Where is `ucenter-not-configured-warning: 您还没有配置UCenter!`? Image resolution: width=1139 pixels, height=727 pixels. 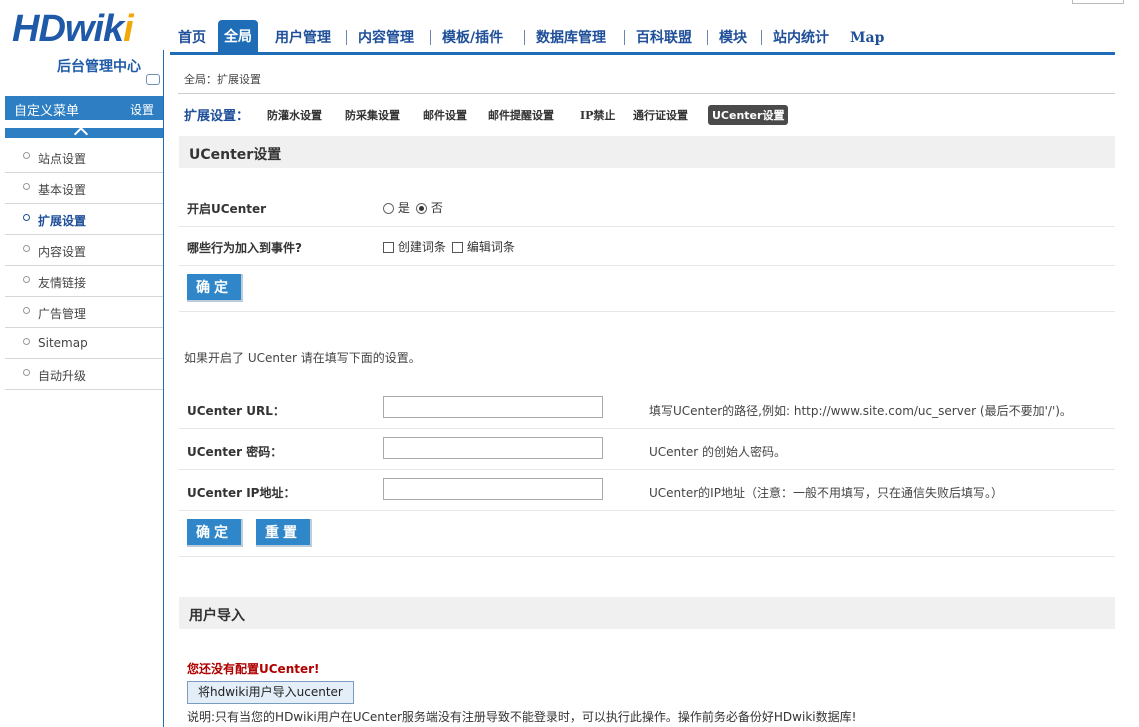 ucenter-not-configured-warning: 您还没有配置UCenter! is located at coordinates (253, 669).